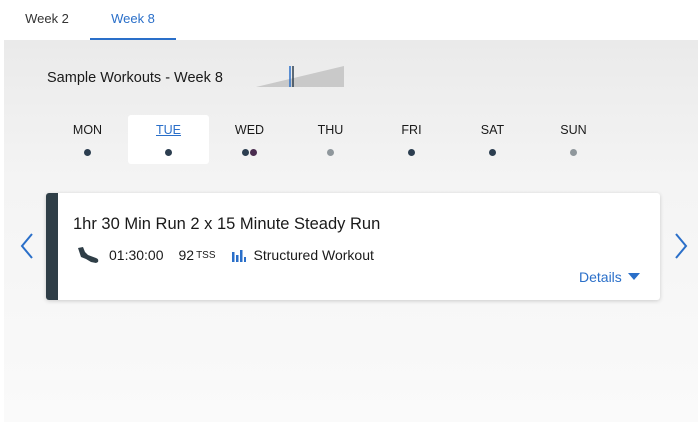 The height and width of the screenshot is (422, 698). I want to click on day-sun: SUN, so click(573, 139).